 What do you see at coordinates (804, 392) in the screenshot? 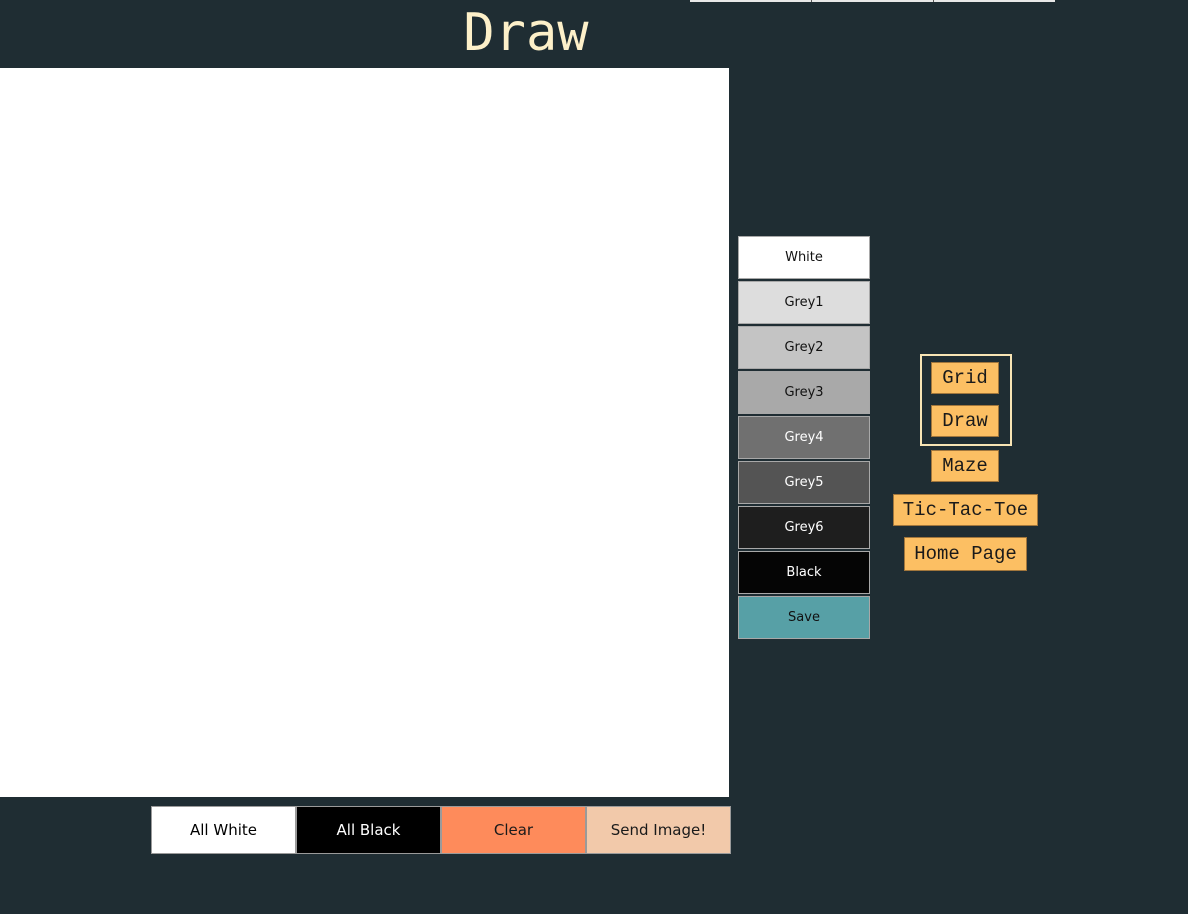
I see `swatch-grey3: Grey3` at bounding box center [804, 392].